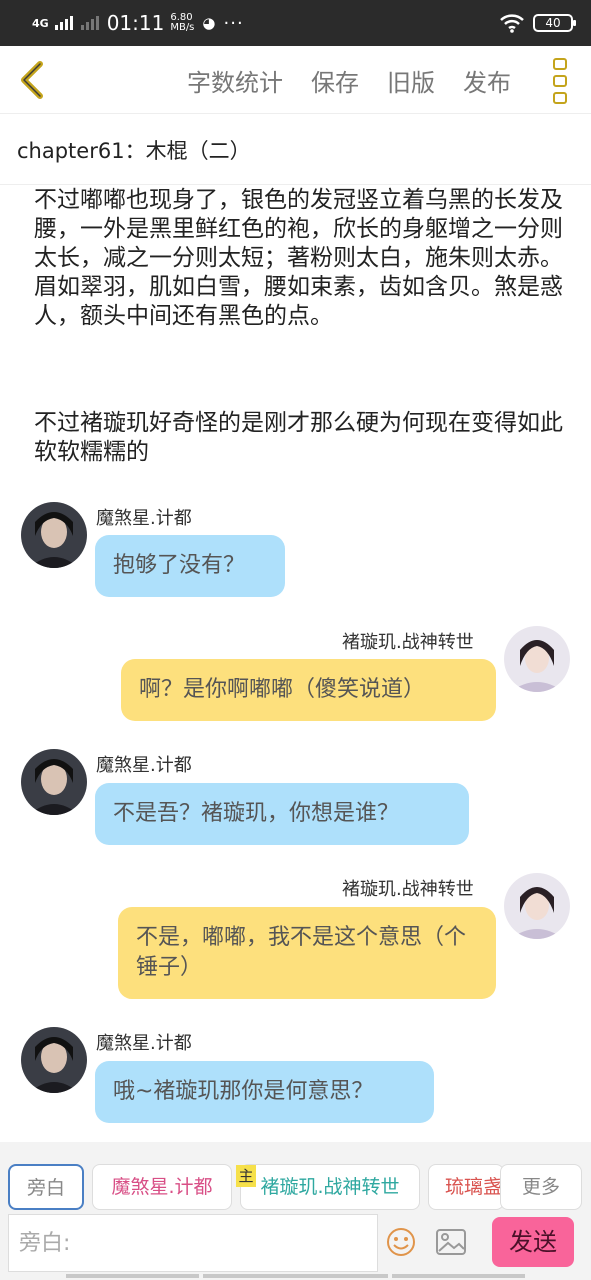 The image size is (591, 1280). Describe the element at coordinates (134, 150) in the screenshot. I see `chapter-title: chapter61：木棍（二）` at that location.